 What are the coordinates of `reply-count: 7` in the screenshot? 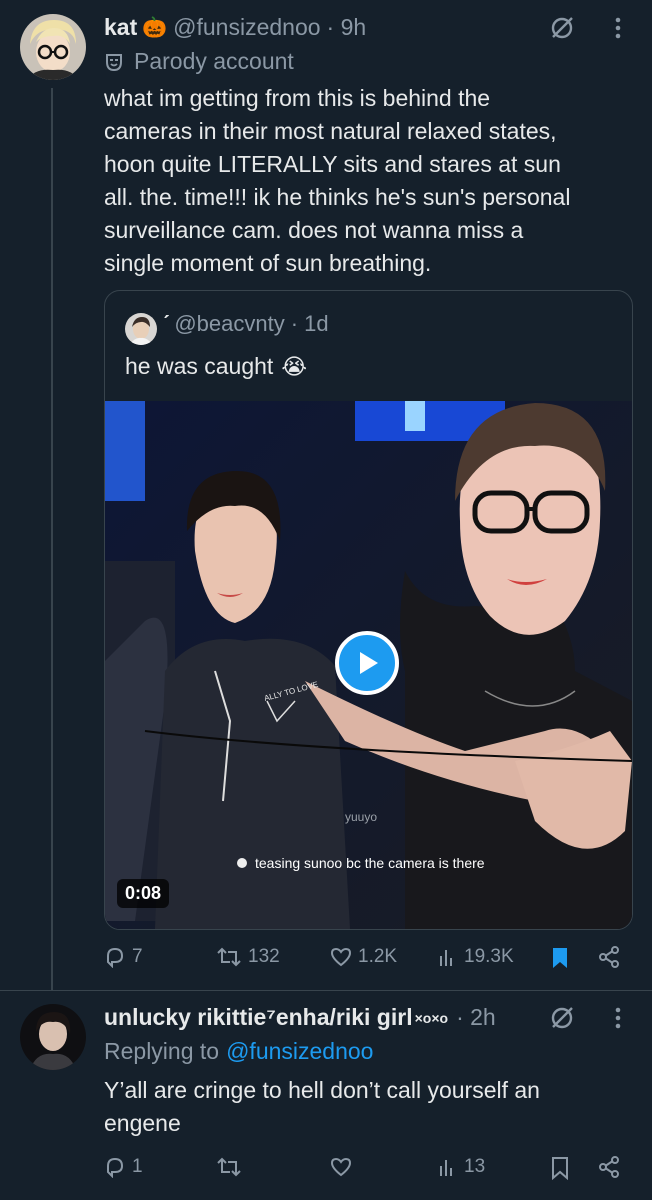 It's located at (137, 956).